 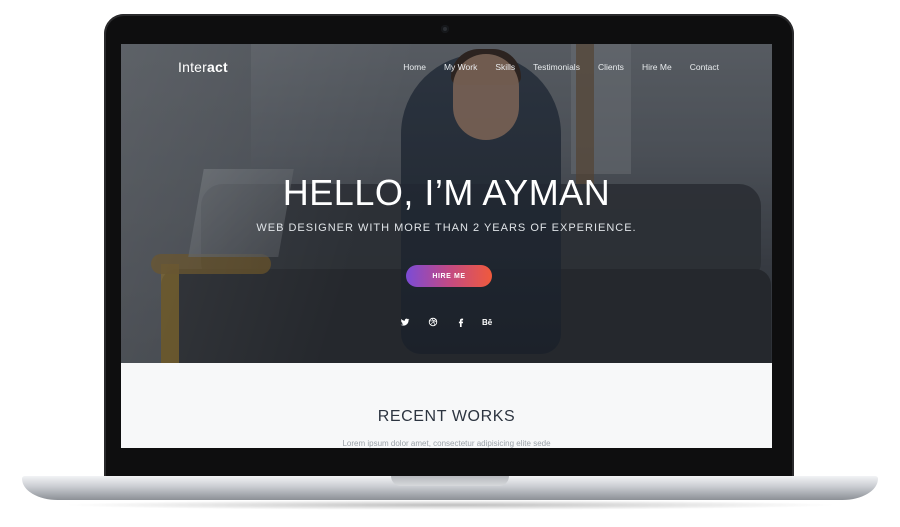 I want to click on twitter-icon, so click(x=405, y=323).